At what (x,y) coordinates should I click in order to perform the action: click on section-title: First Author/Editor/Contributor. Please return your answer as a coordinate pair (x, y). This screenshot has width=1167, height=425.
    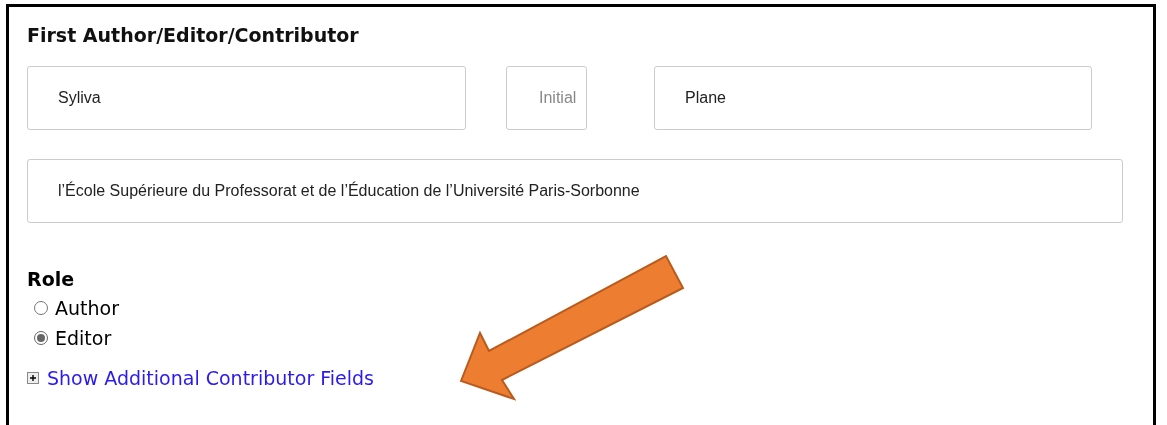
    Looking at the image, I should click on (193, 35).